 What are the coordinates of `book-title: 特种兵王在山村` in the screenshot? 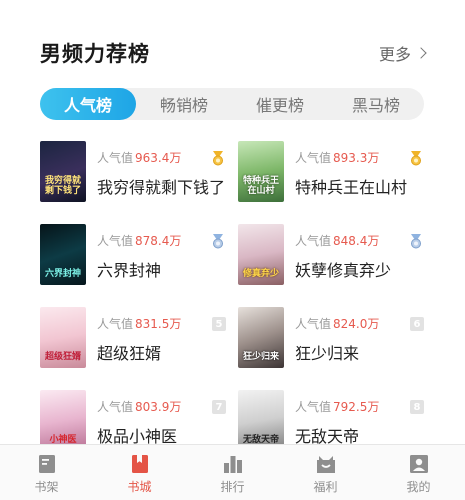 It's located at (351, 186).